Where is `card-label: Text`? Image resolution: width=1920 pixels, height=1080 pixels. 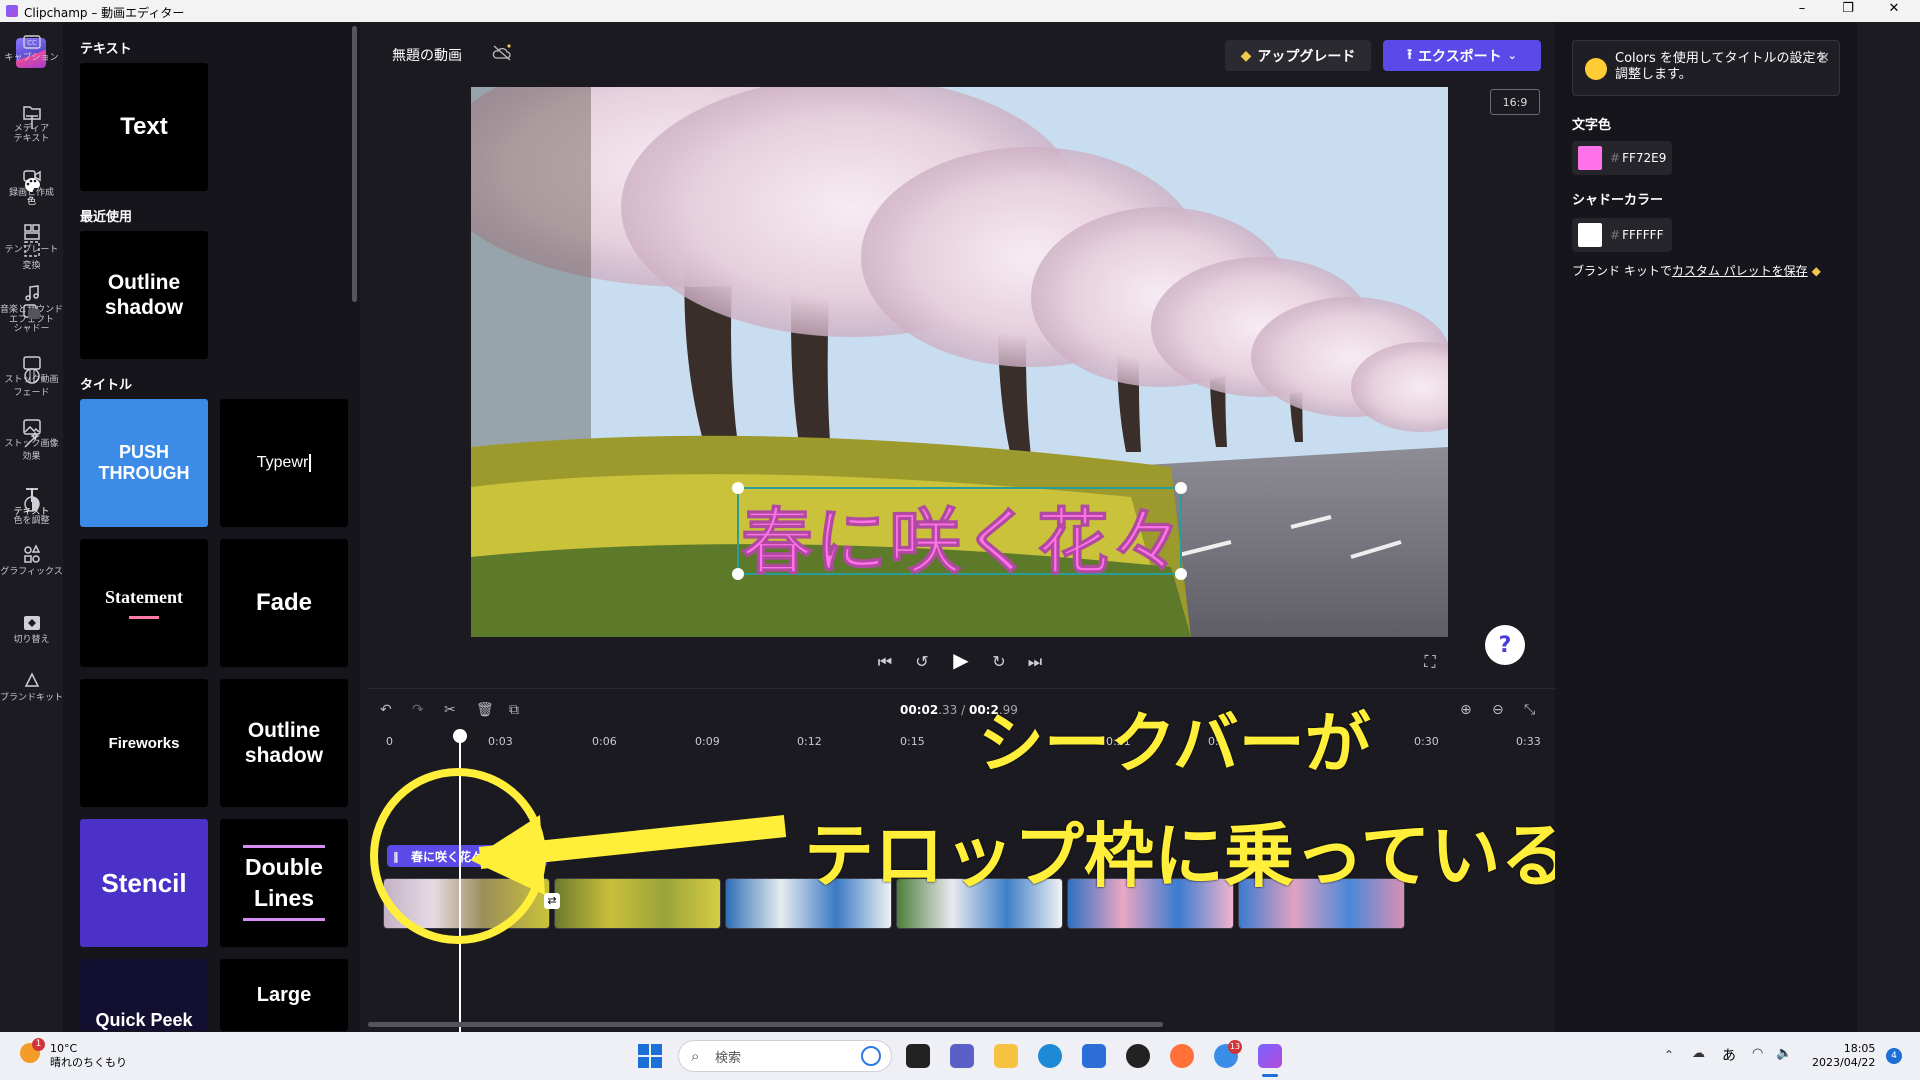
card-label: Text is located at coordinates (144, 126).